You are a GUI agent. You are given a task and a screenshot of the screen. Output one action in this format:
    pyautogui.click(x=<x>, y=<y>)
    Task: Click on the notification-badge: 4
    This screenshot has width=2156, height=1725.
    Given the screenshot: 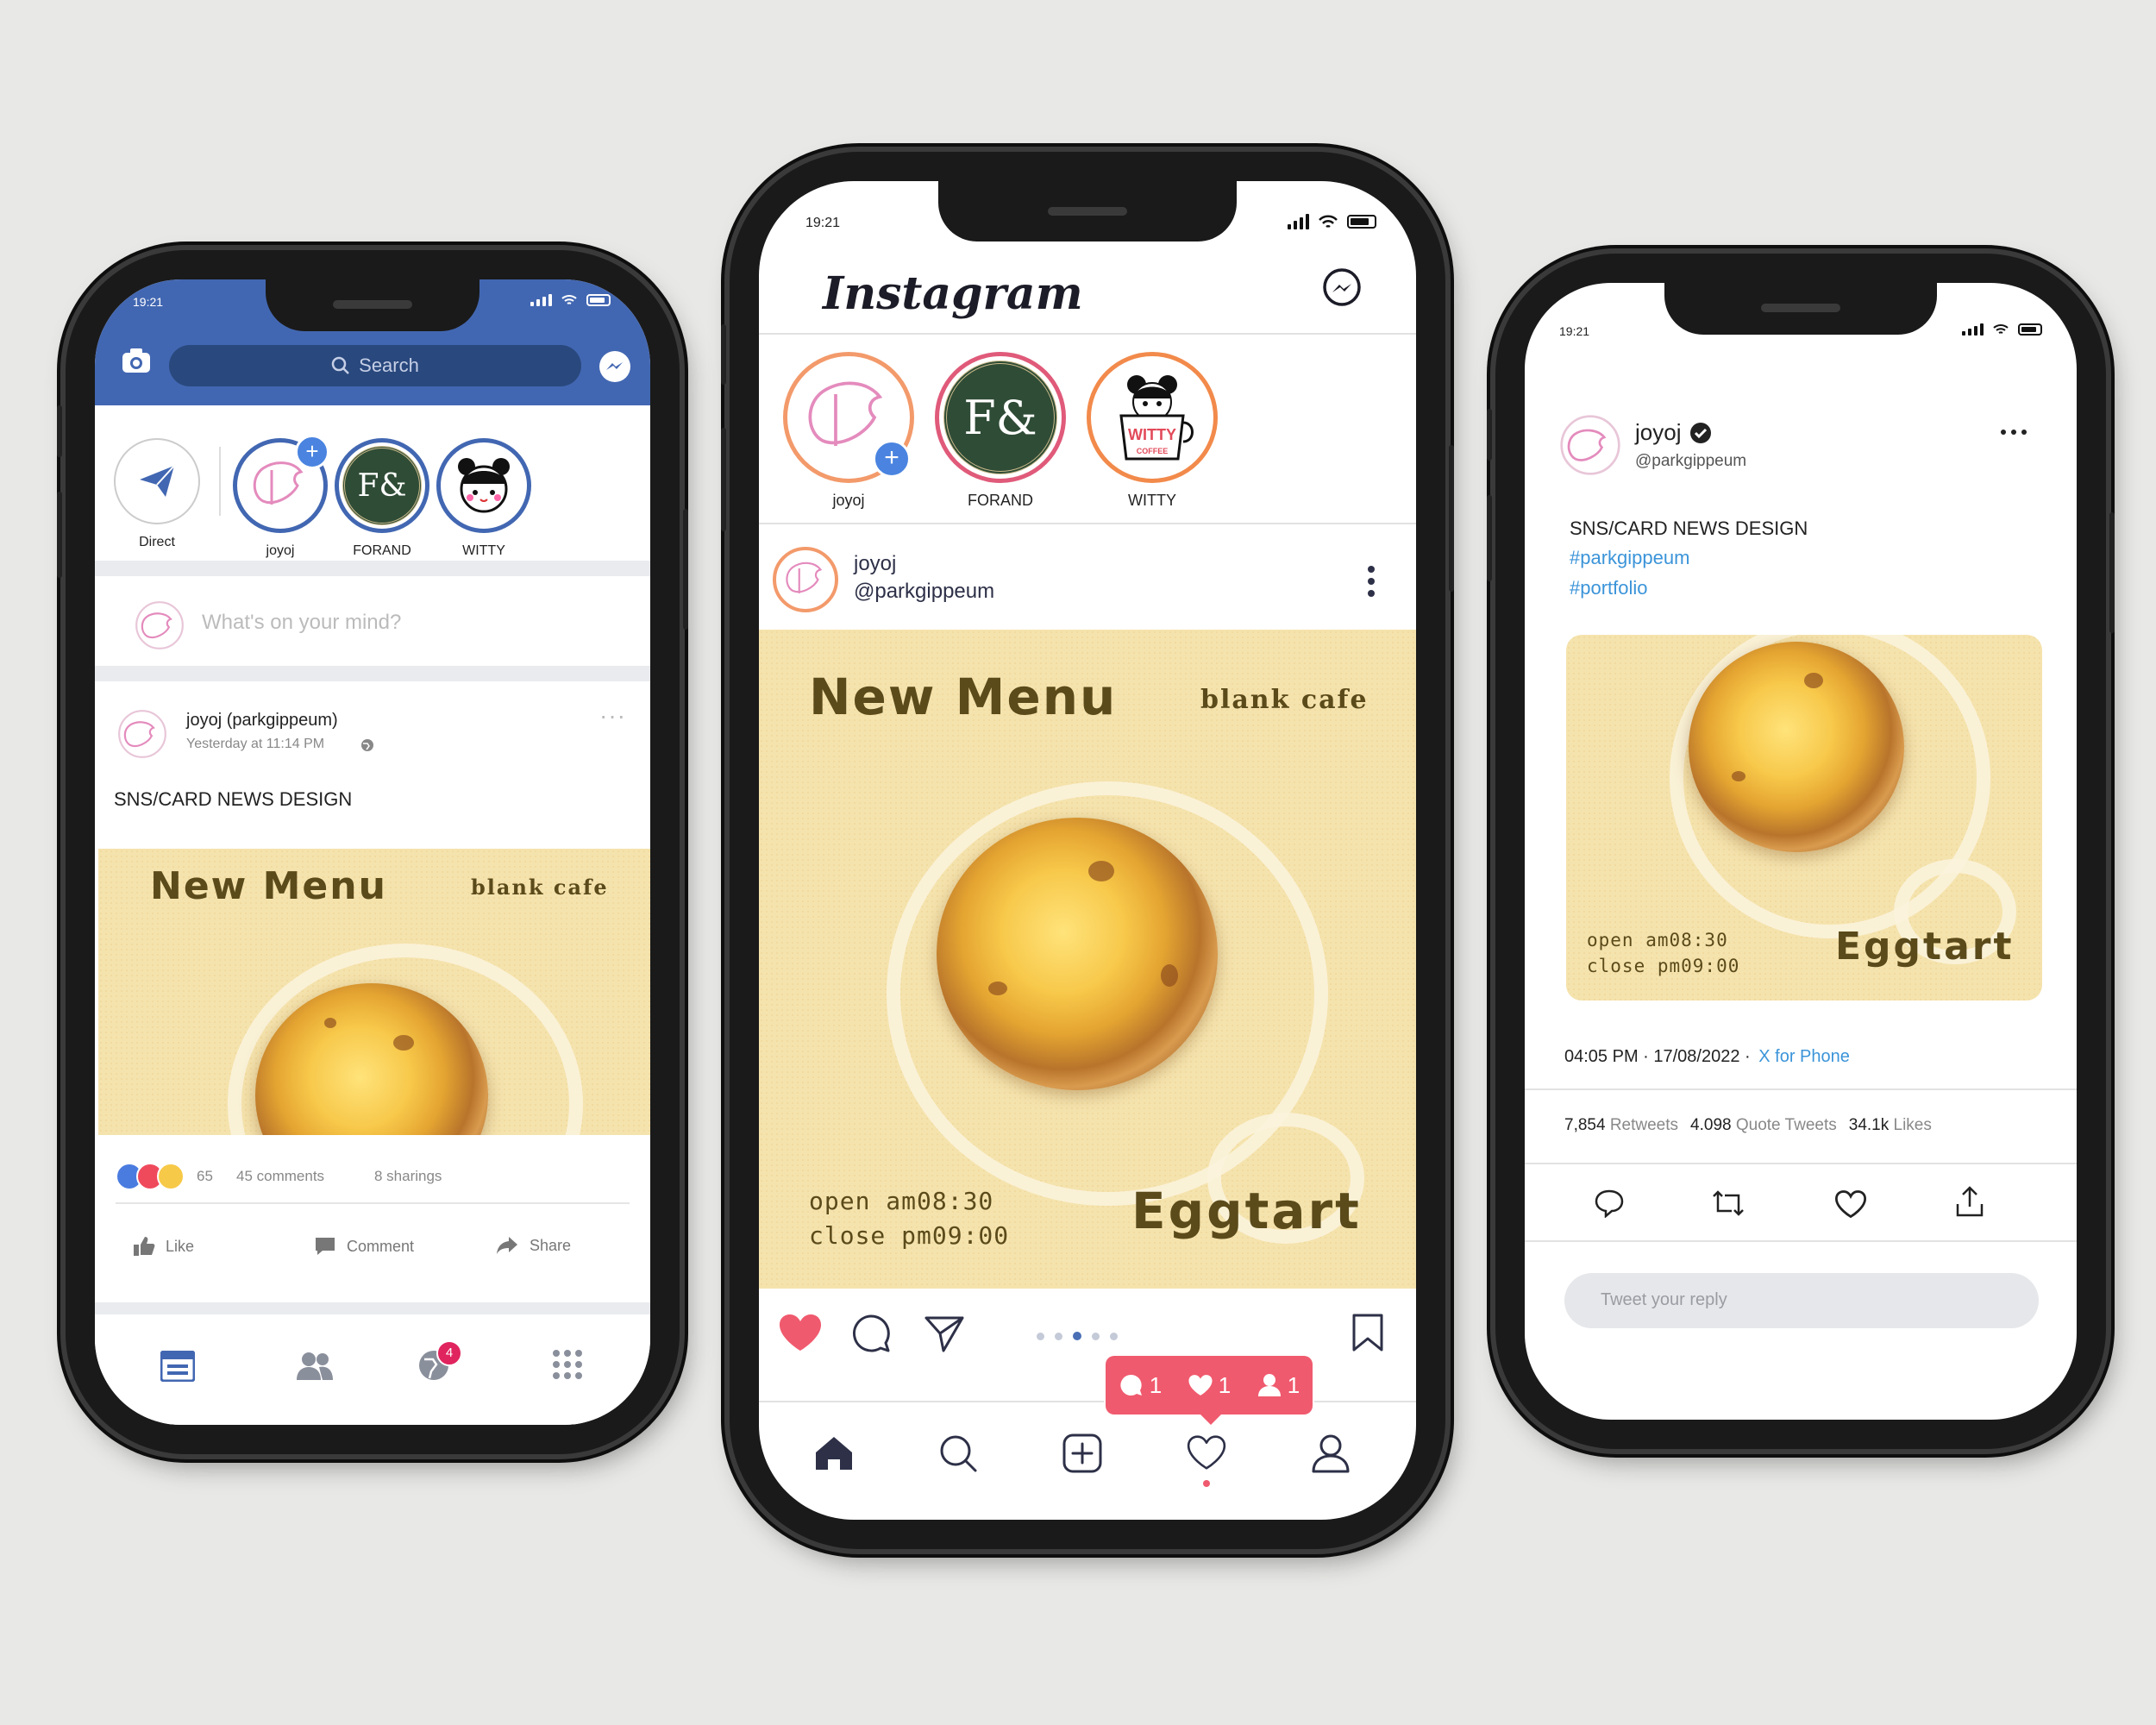 What is the action you would take?
    pyautogui.click(x=449, y=1353)
    